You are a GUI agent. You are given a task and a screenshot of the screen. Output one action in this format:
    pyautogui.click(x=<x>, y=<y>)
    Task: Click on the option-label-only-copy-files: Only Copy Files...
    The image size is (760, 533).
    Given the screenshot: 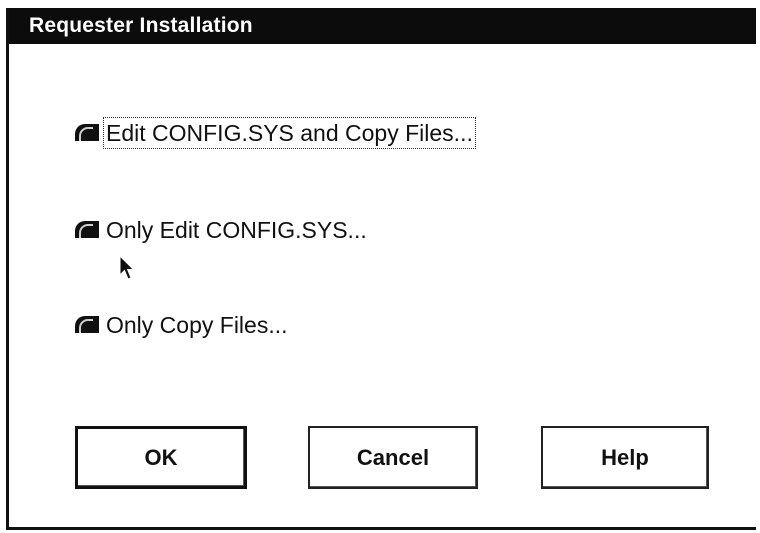 What is the action you would take?
    pyautogui.click(x=197, y=325)
    